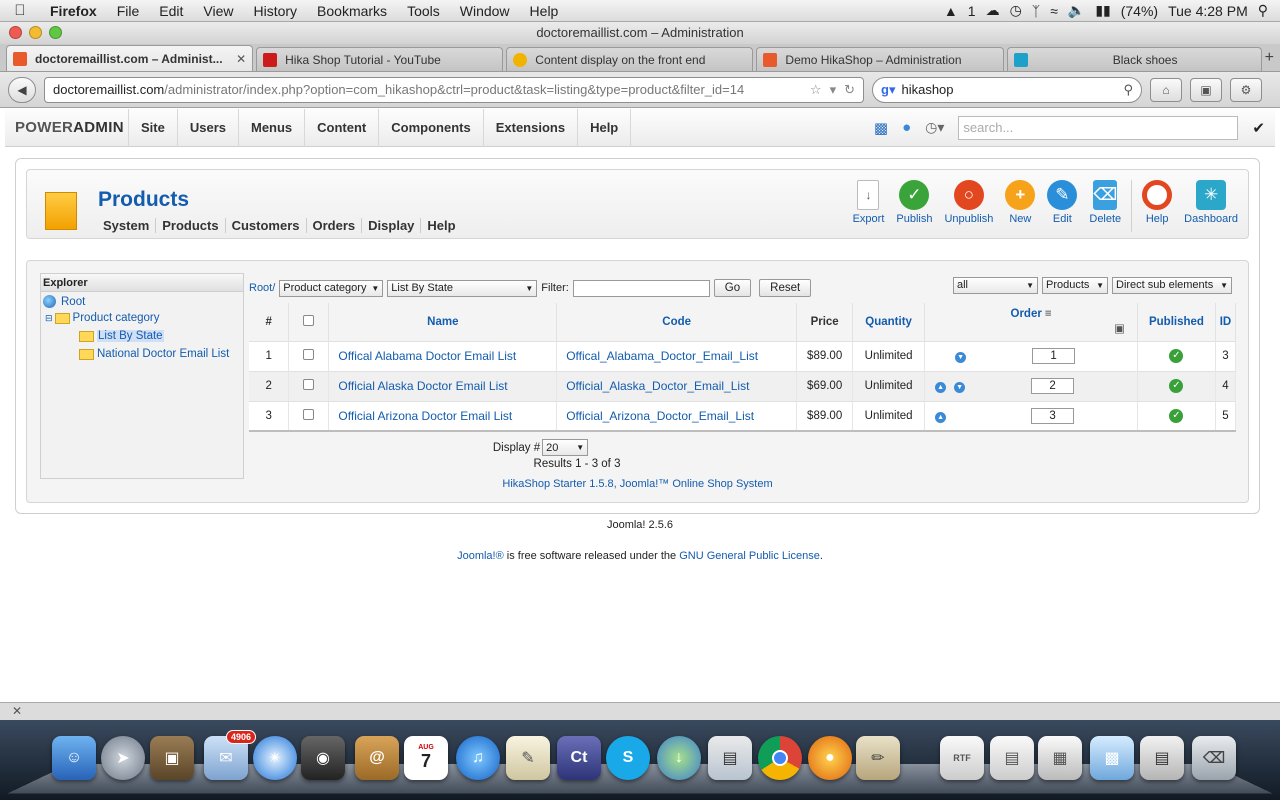 Image resolution: width=1280 pixels, height=800 pixels. Describe the element at coordinates (604, 127) in the screenshot. I see `admin-menu-help: Help` at that location.